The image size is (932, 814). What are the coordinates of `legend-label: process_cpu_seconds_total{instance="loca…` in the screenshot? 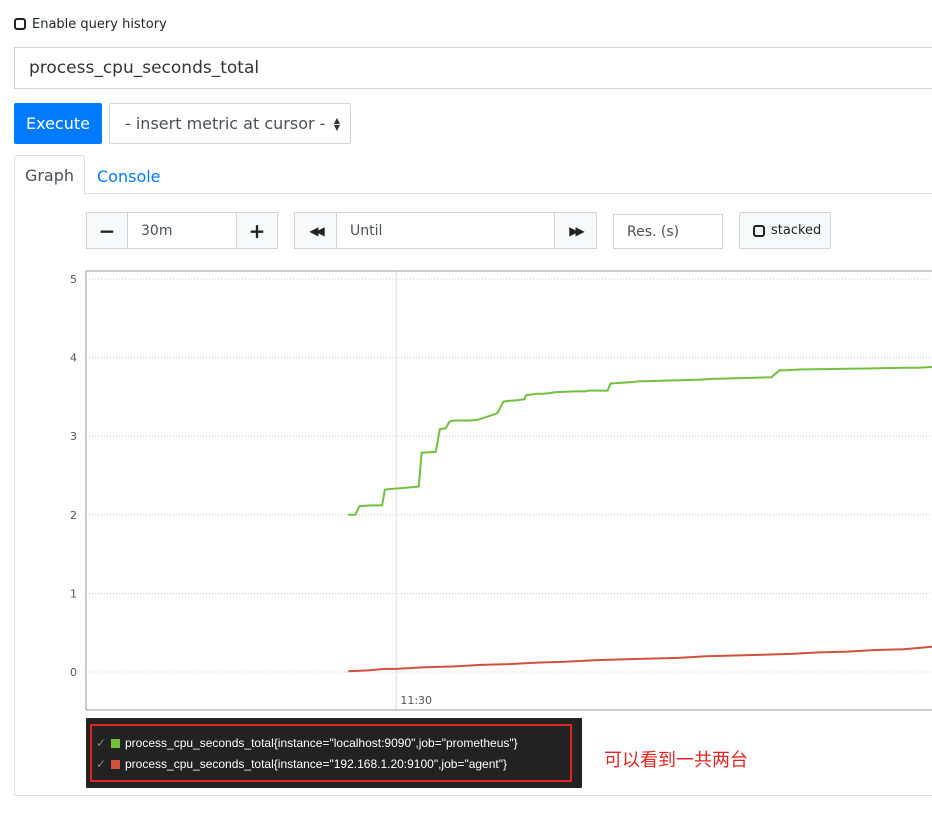 It's located at (321, 743).